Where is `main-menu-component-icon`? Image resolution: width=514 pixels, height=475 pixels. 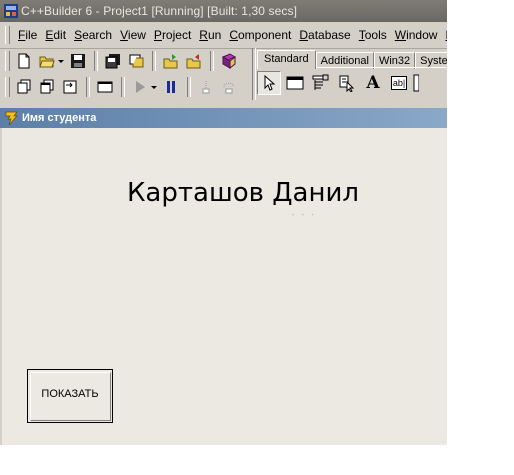
main-menu-component-icon is located at coordinates (320, 82).